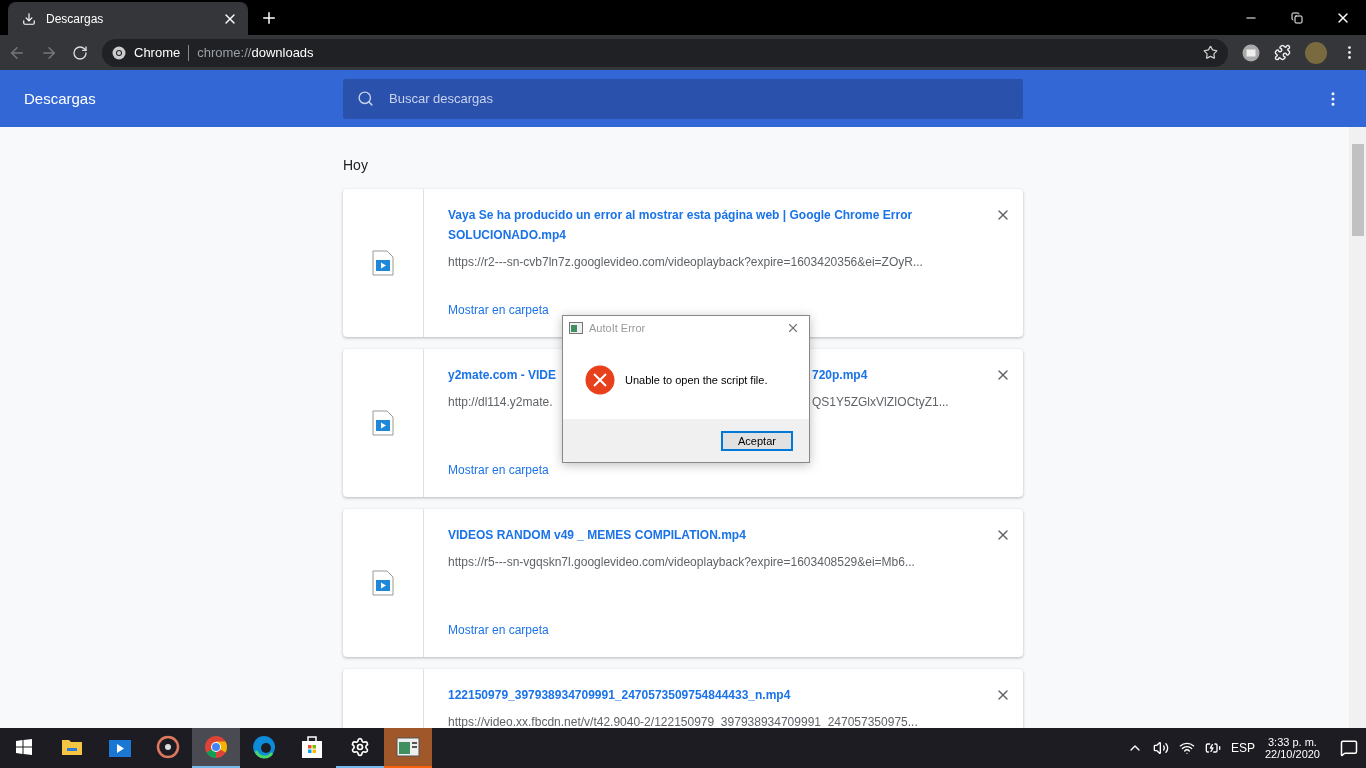  I want to click on address-bar: Chrome chrome://downloads, so click(665, 52).